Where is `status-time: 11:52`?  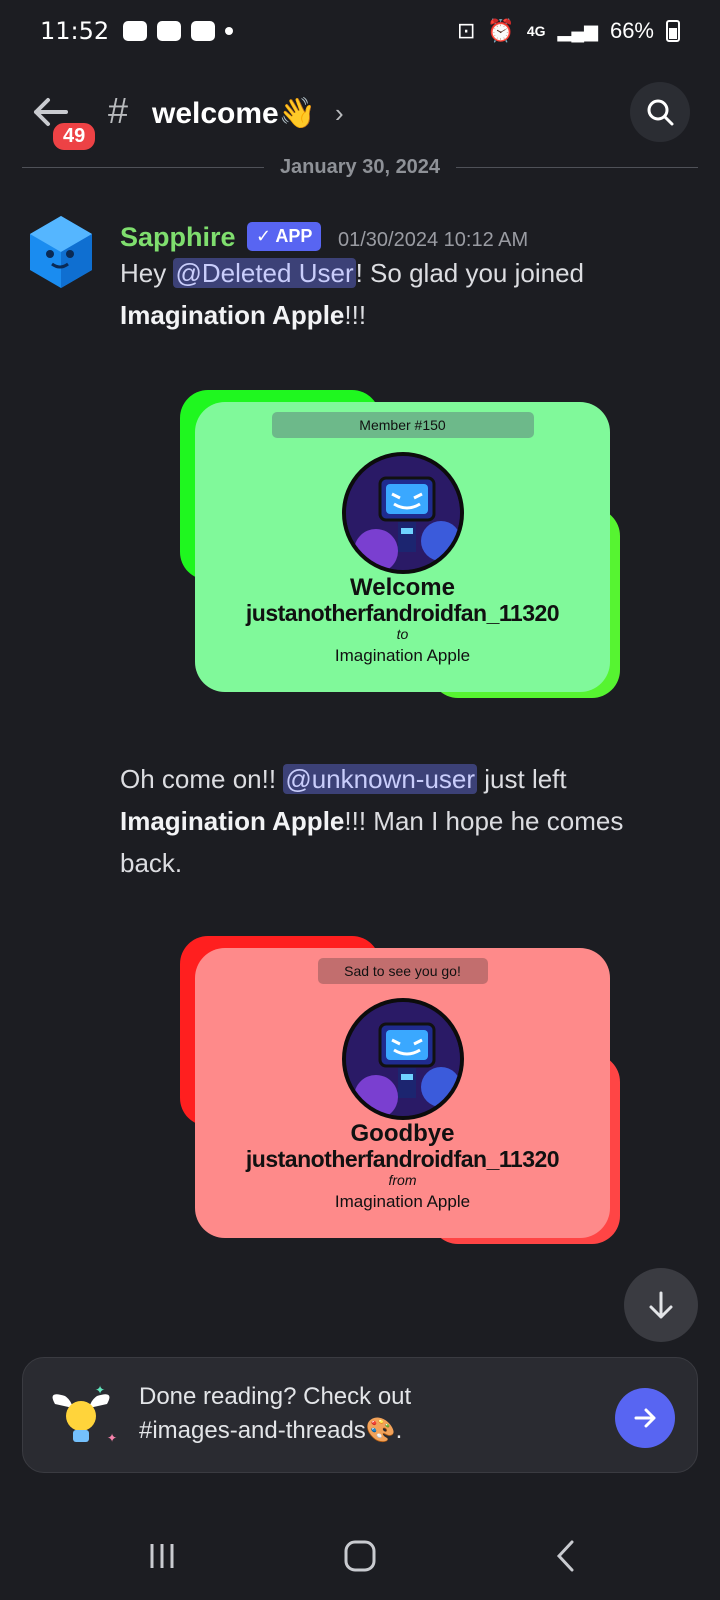
status-time: 11:52 is located at coordinates (75, 31).